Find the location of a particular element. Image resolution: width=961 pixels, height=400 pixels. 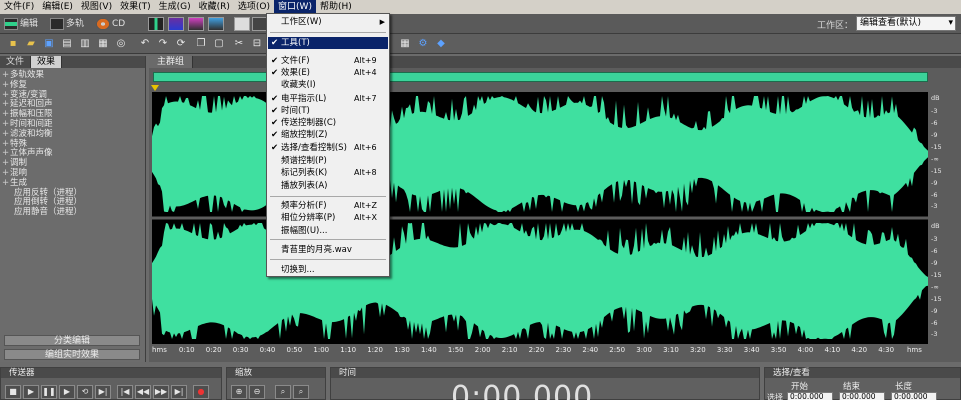

go-end-icon: ▶| is located at coordinates (179, 392).